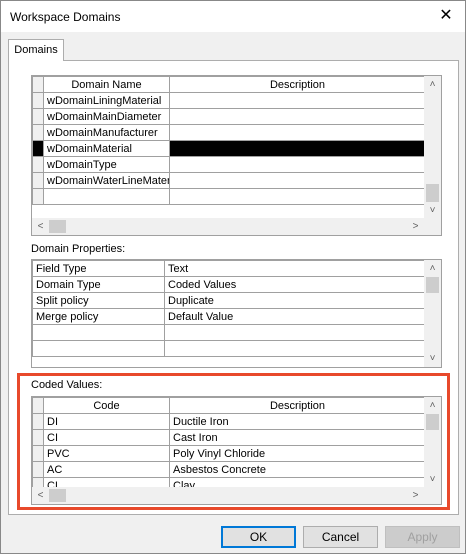 This screenshot has height=554, width=466. What do you see at coordinates (36, 50) in the screenshot?
I see `tab-domains: Domains` at bounding box center [36, 50].